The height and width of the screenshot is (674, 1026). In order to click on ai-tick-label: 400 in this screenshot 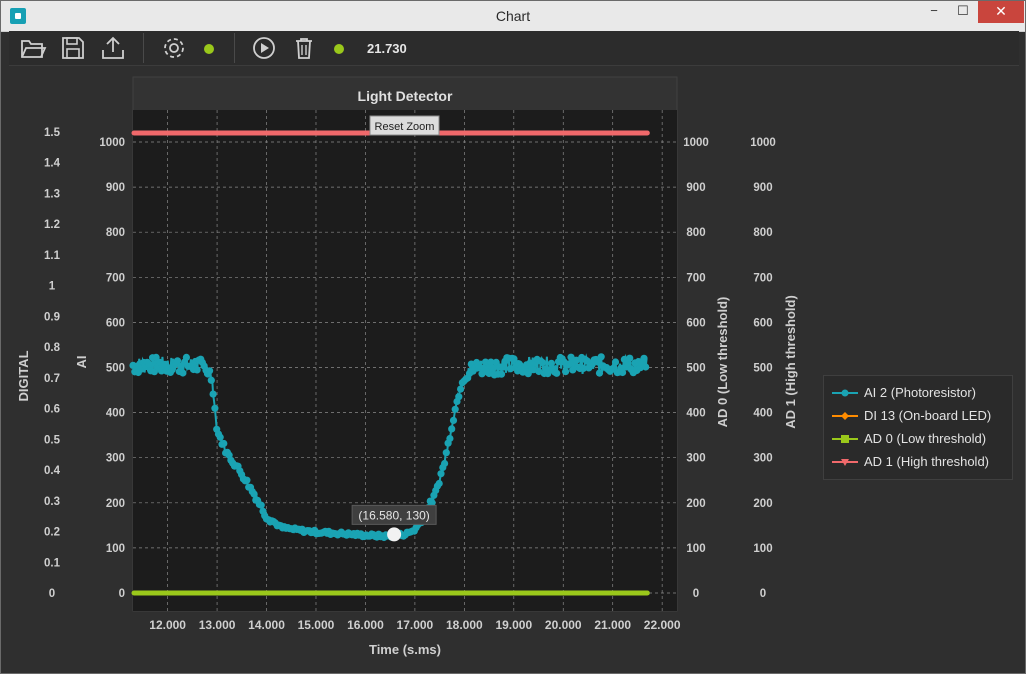, I will do `click(115, 414)`.